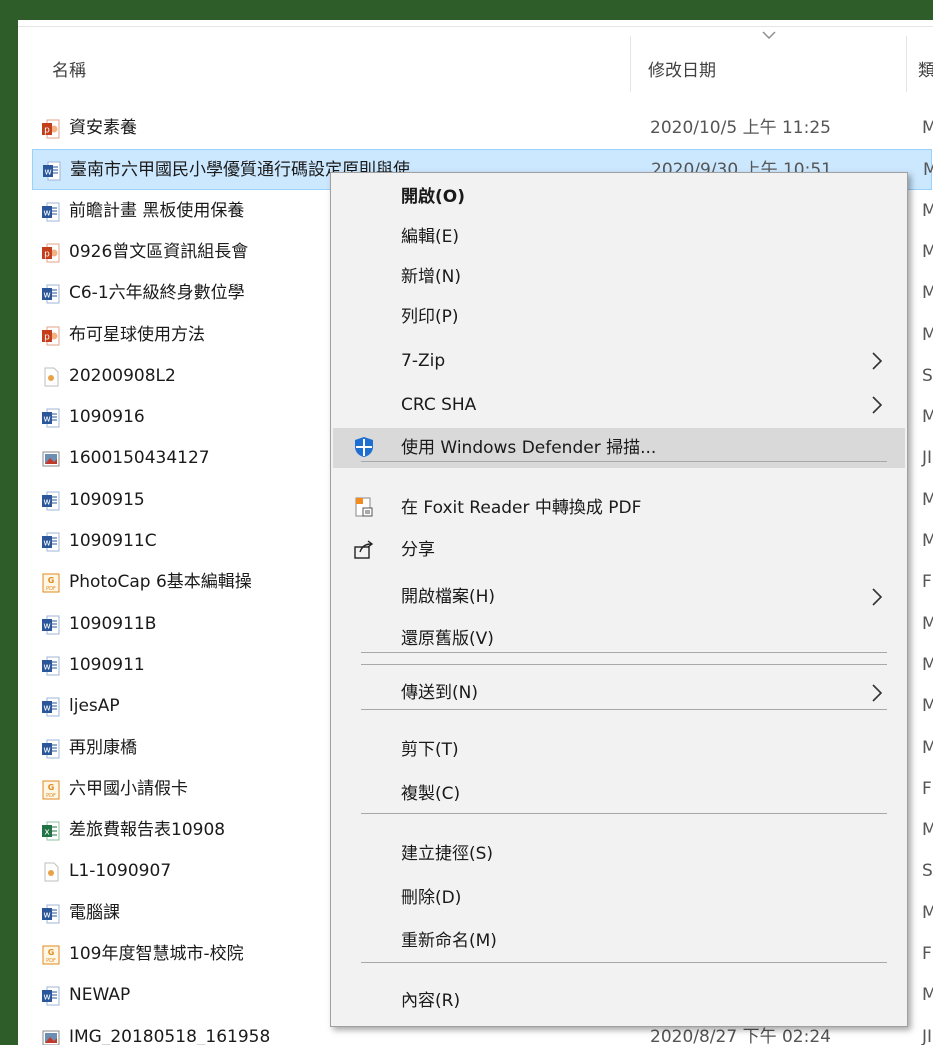 The height and width of the screenshot is (1045, 933). Describe the element at coordinates (430, 237) in the screenshot. I see `menu-item-label: 編輯(E)` at that location.